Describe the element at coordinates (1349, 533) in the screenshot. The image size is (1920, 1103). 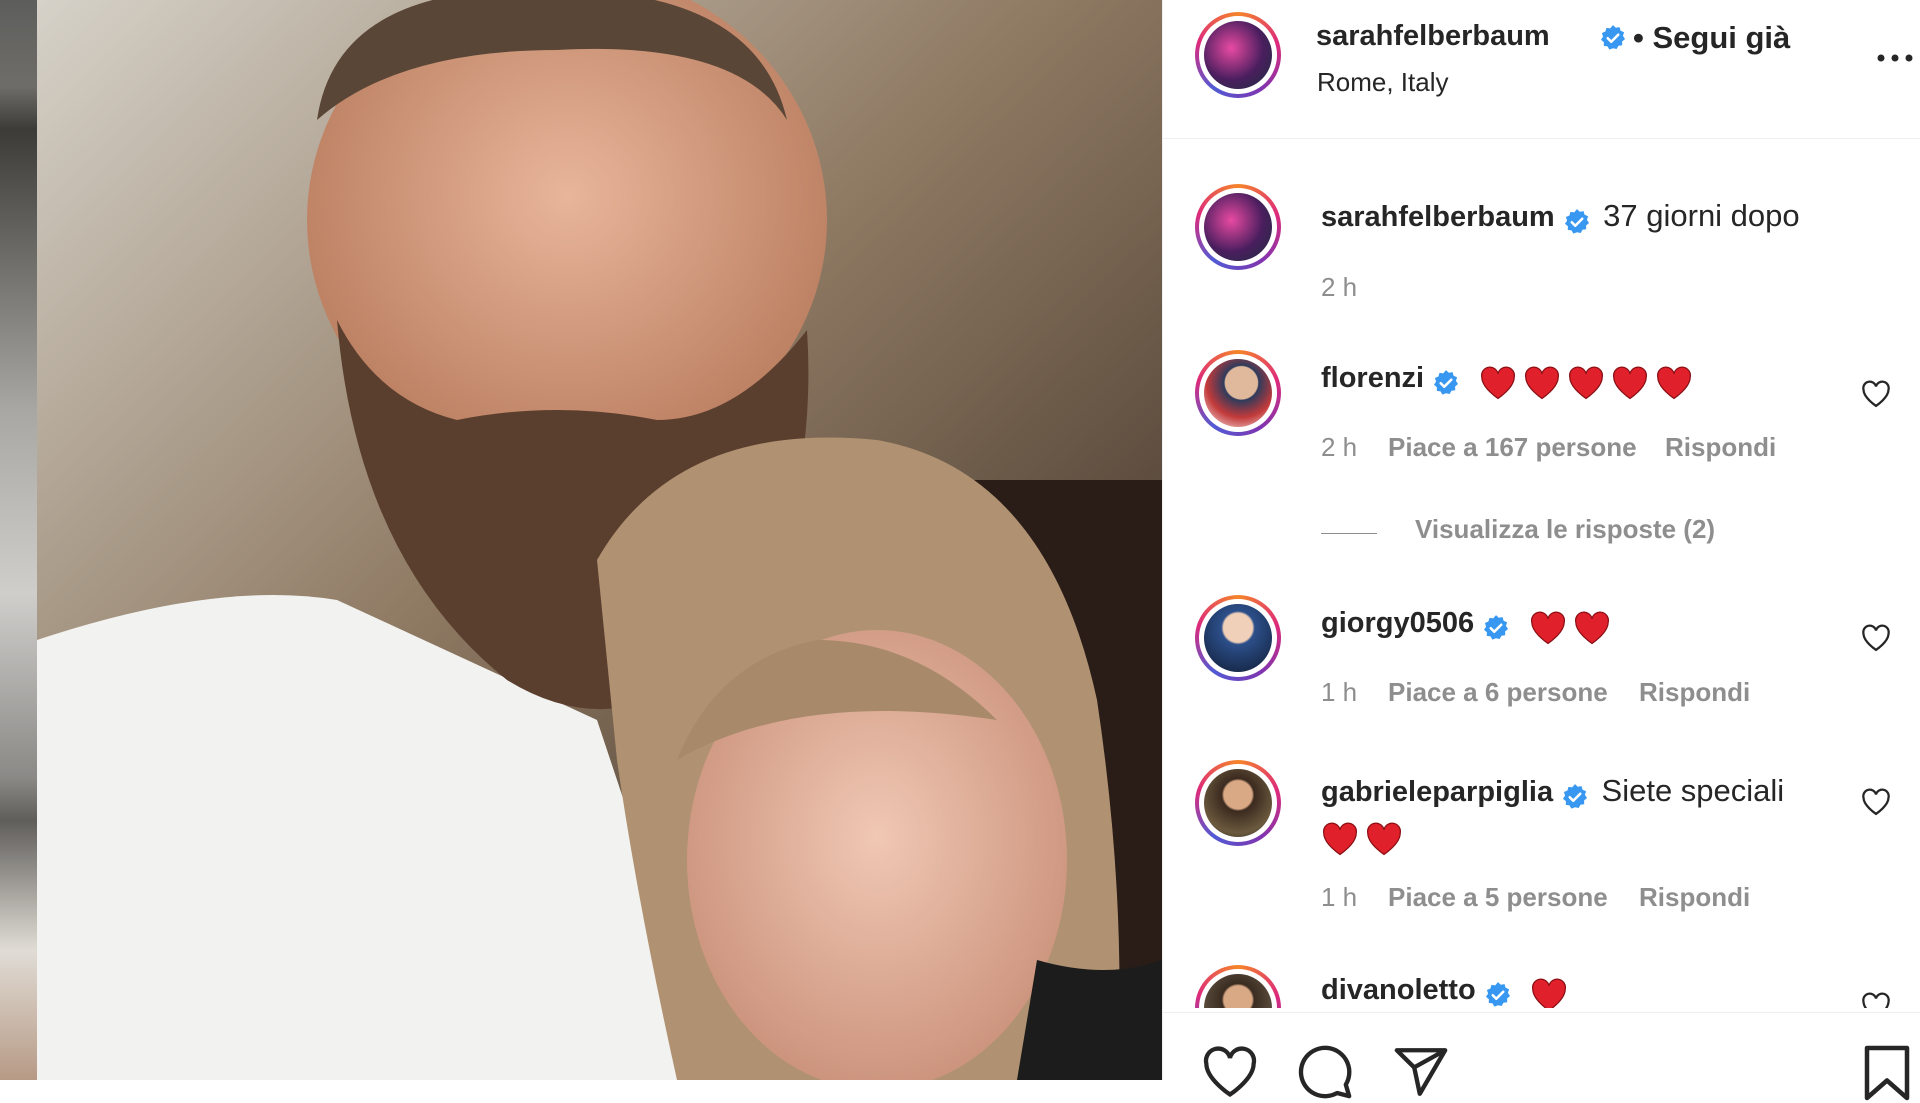
I see `replies-divider` at that location.